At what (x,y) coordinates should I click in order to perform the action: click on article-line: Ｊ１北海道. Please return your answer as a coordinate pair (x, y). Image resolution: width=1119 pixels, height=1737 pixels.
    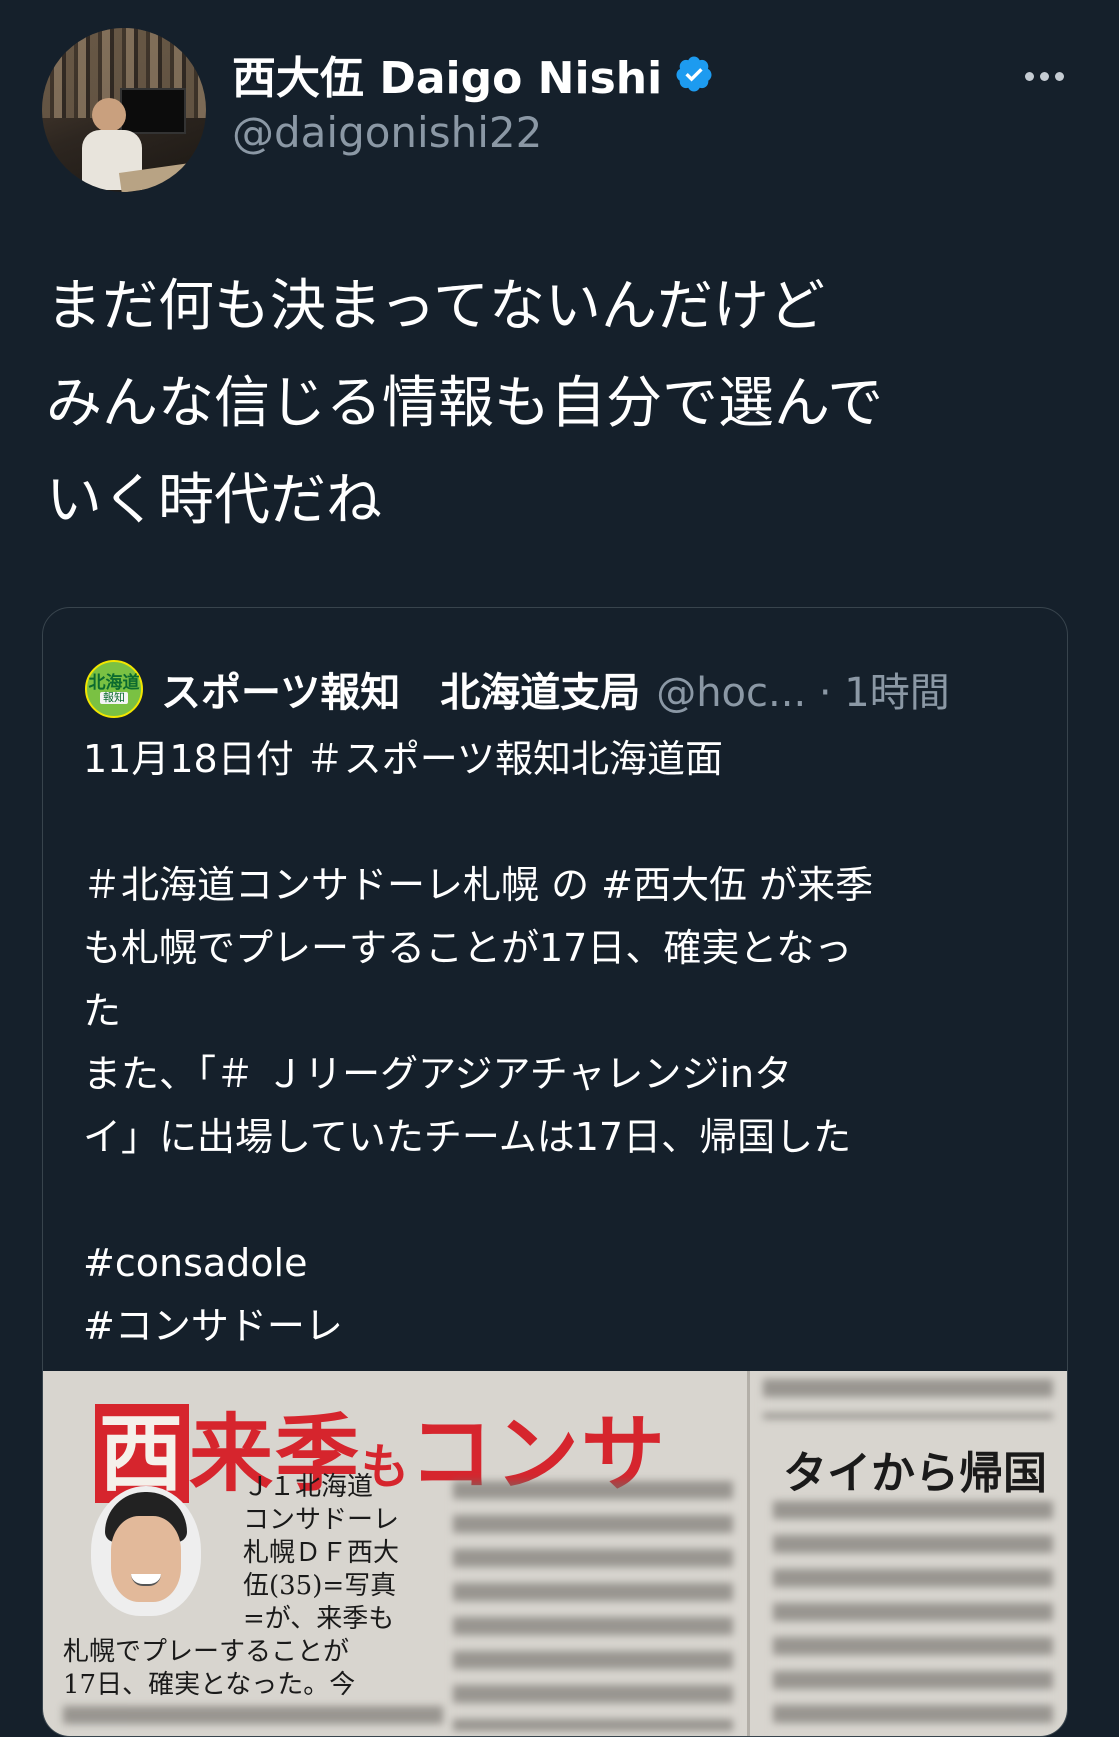
    Looking at the image, I should click on (308, 1487).